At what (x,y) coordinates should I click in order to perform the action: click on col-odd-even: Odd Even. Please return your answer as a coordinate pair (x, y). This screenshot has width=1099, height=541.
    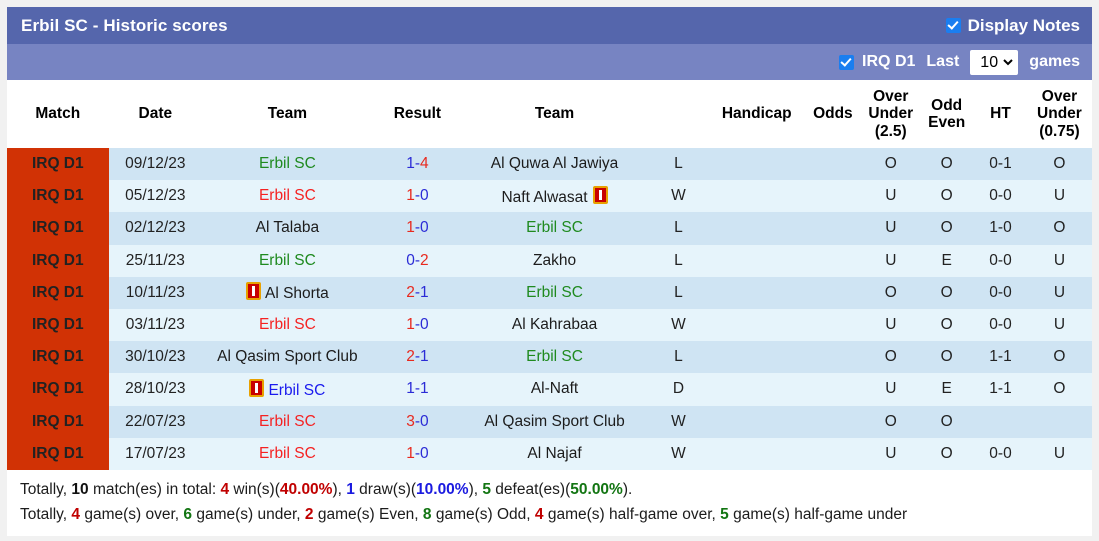
    Looking at the image, I should click on (947, 114).